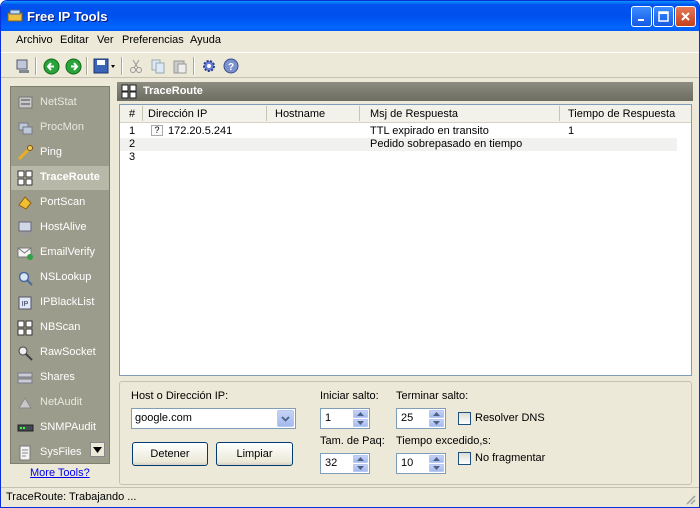 This screenshot has height=508, width=700. What do you see at coordinates (153, 40) in the screenshot?
I see `menu-preferencias: Preferencias` at bounding box center [153, 40].